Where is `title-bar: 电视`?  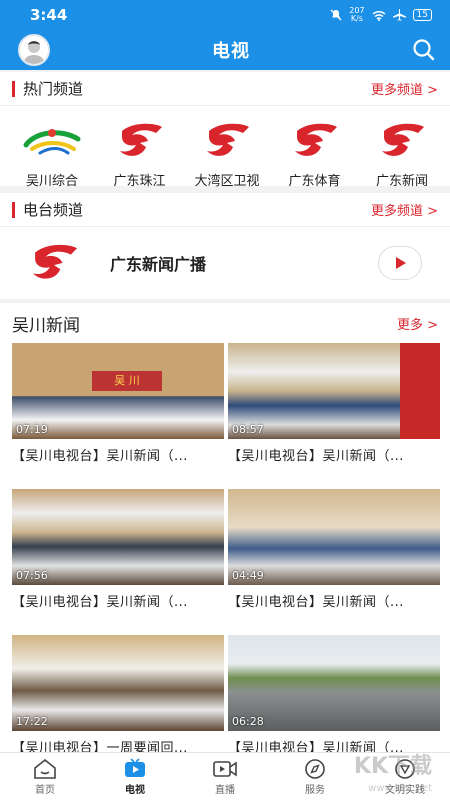 title-bar: 电视 is located at coordinates (225, 50).